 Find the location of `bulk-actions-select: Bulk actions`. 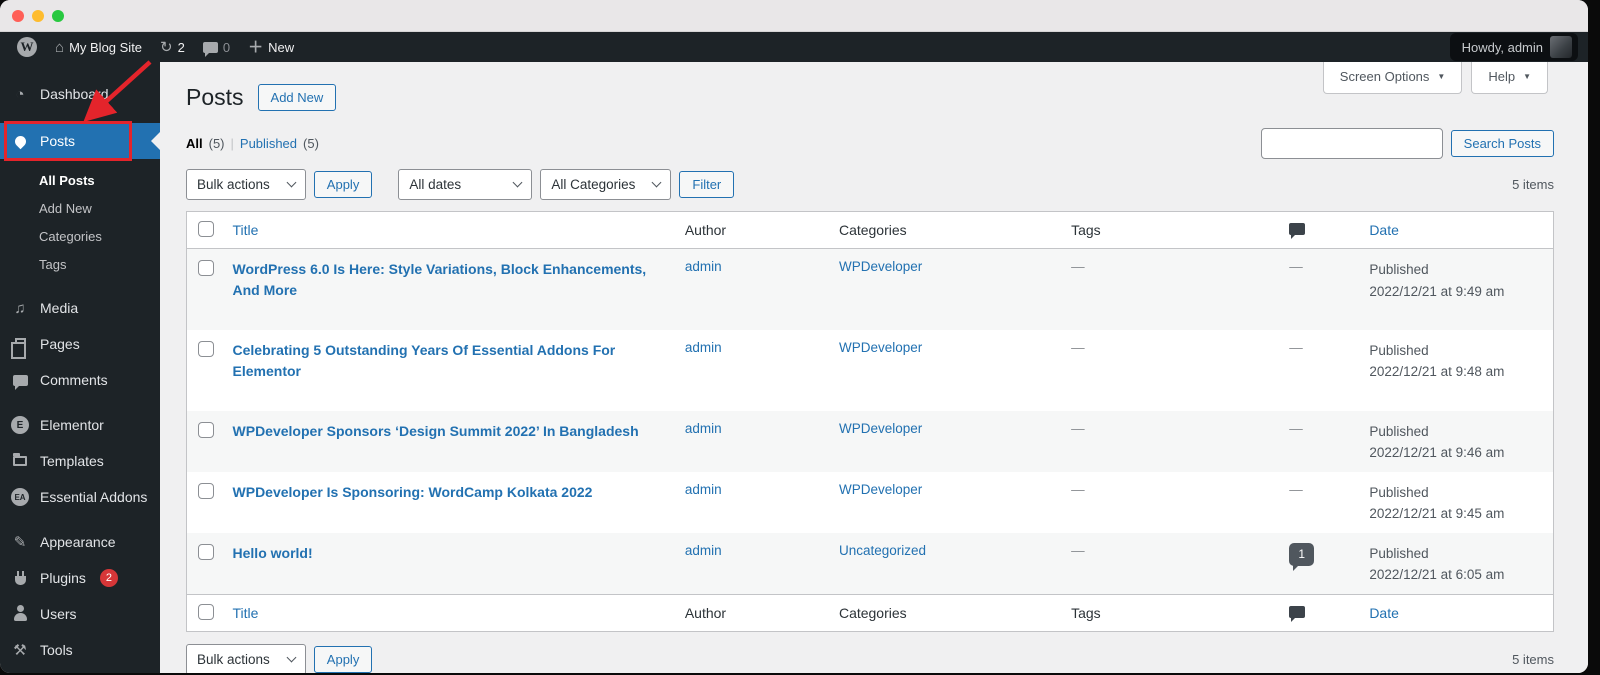

bulk-actions-select: Bulk actions is located at coordinates (246, 184).